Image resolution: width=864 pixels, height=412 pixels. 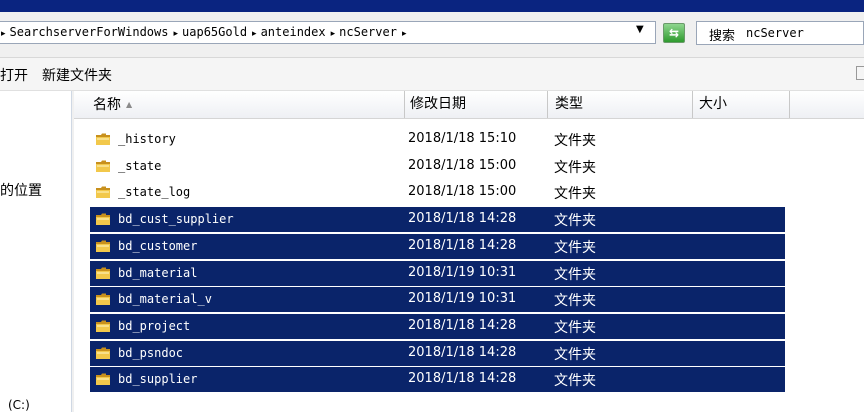 What do you see at coordinates (239, 104) in the screenshot?
I see `column-header-name: 名称 ▲` at bounding box center [239, 104].